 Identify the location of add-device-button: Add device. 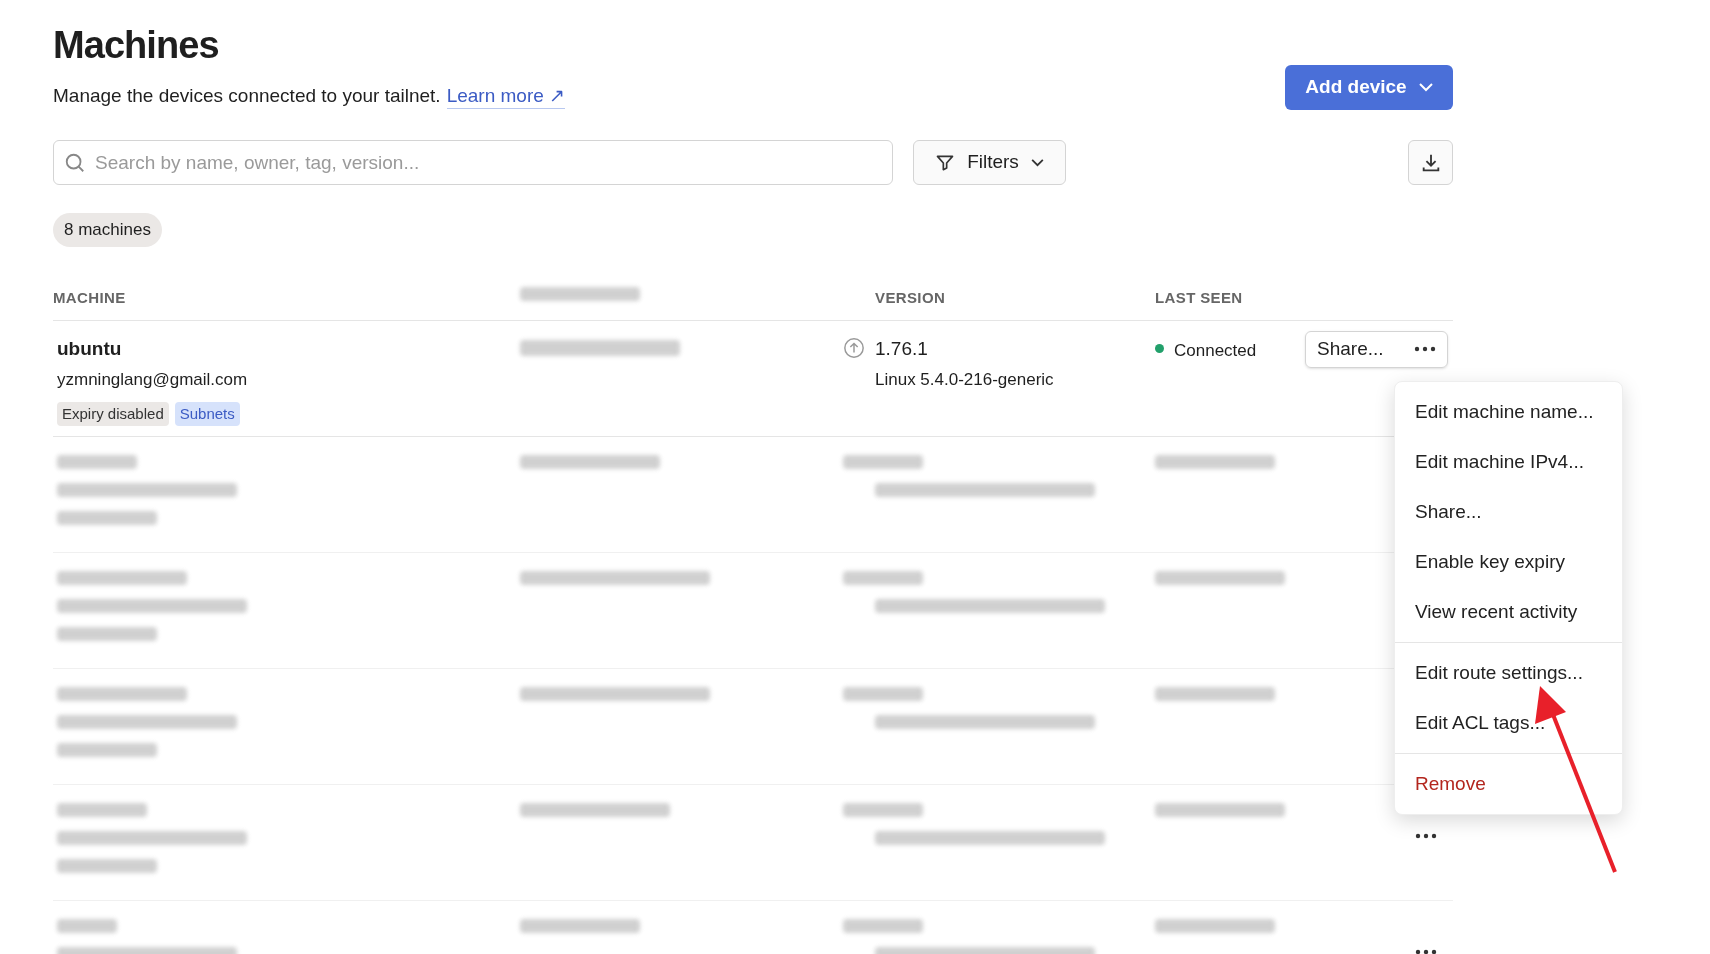
(1369, 87).